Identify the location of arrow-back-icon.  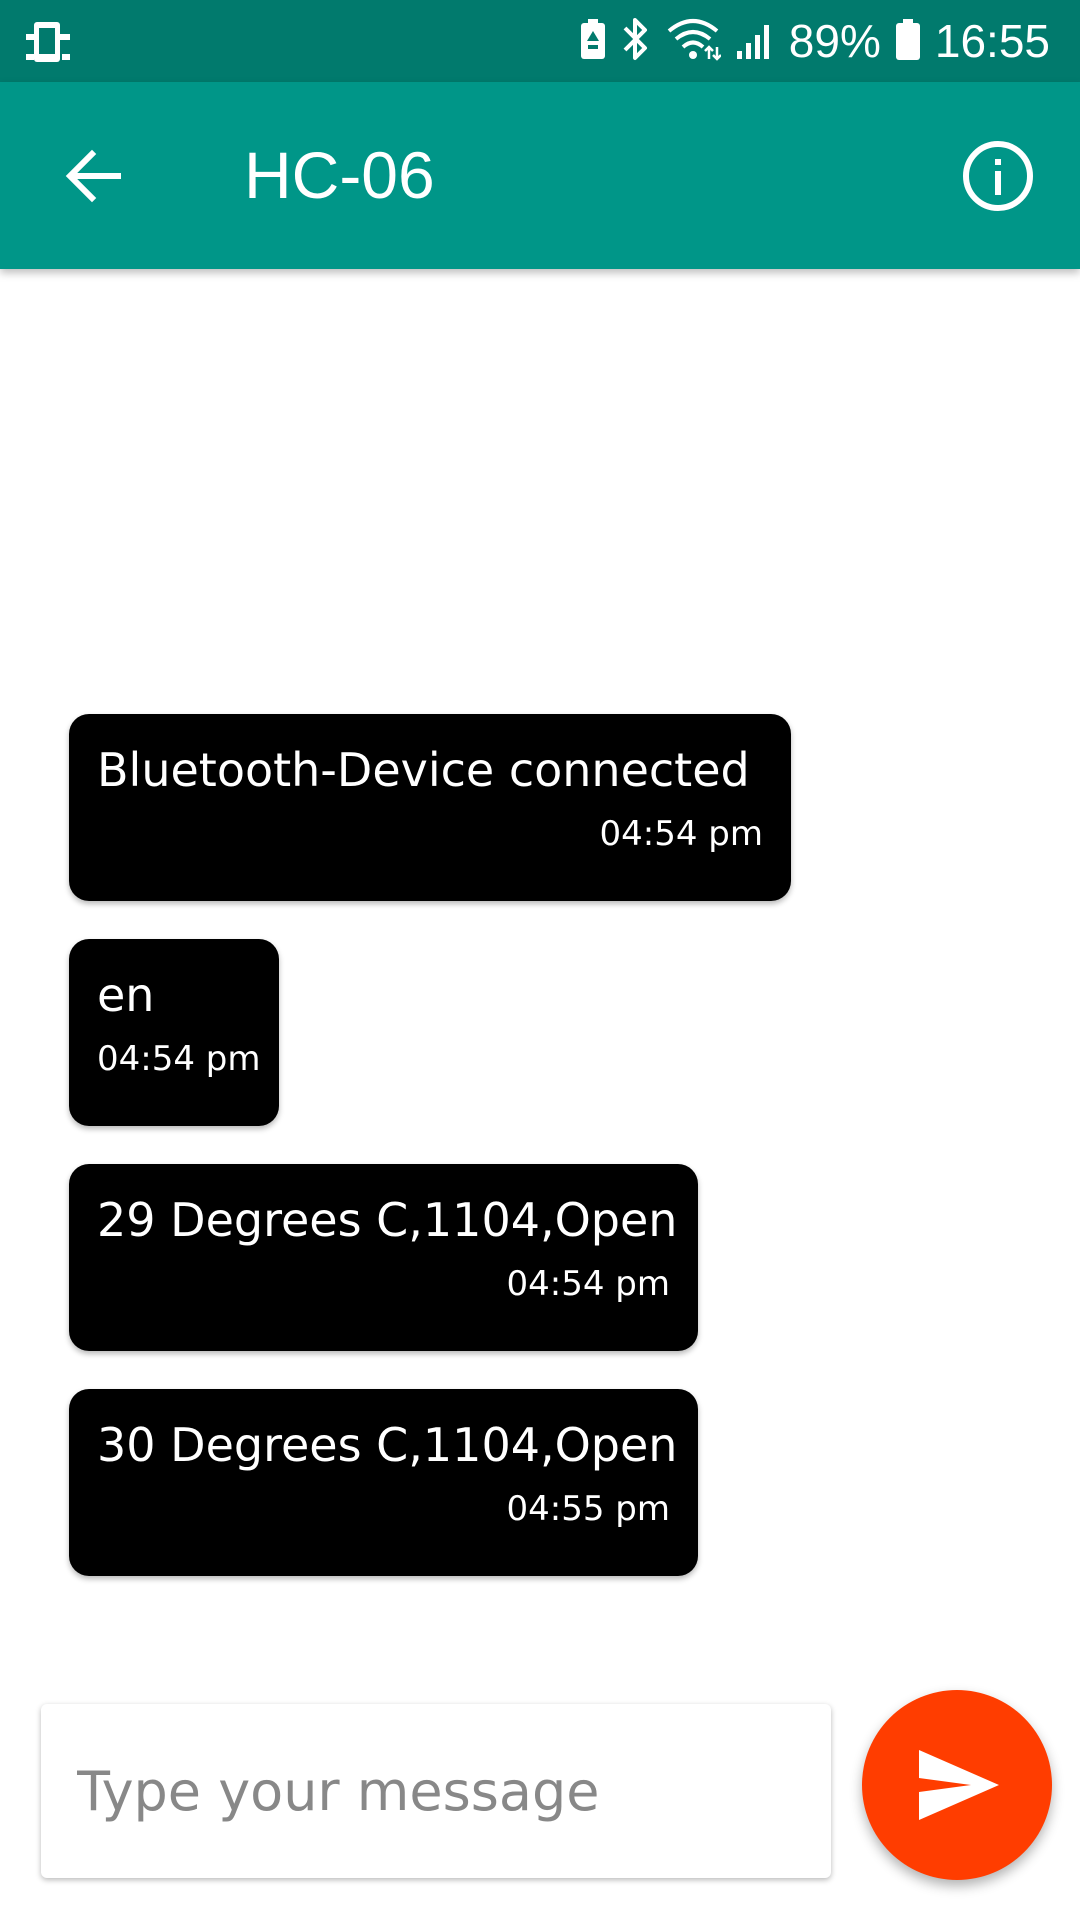
(93, 176).